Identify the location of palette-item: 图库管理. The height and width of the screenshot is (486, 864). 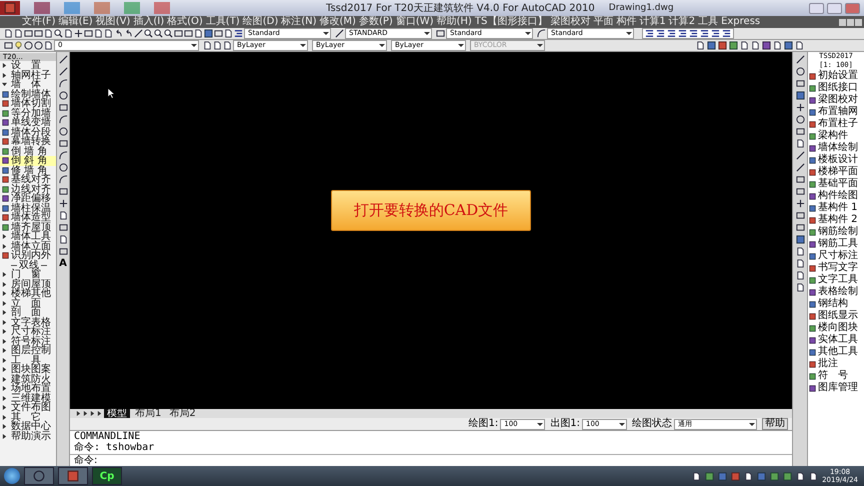
(836, 388).